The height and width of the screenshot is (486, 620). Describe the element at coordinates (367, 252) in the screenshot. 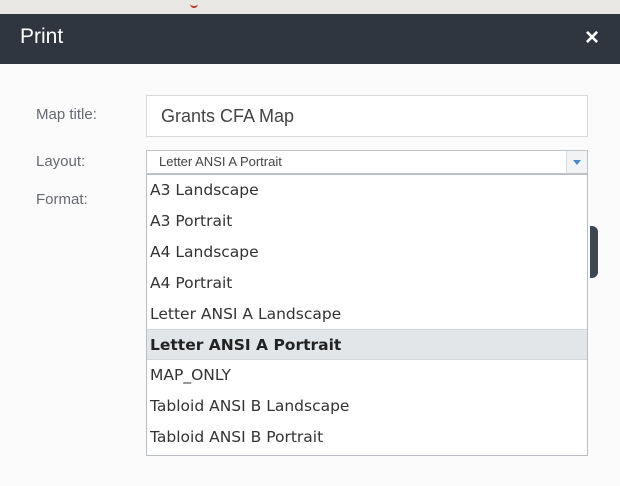

I see `layout-option-a4-landscape: A4 Landscape` at that location.